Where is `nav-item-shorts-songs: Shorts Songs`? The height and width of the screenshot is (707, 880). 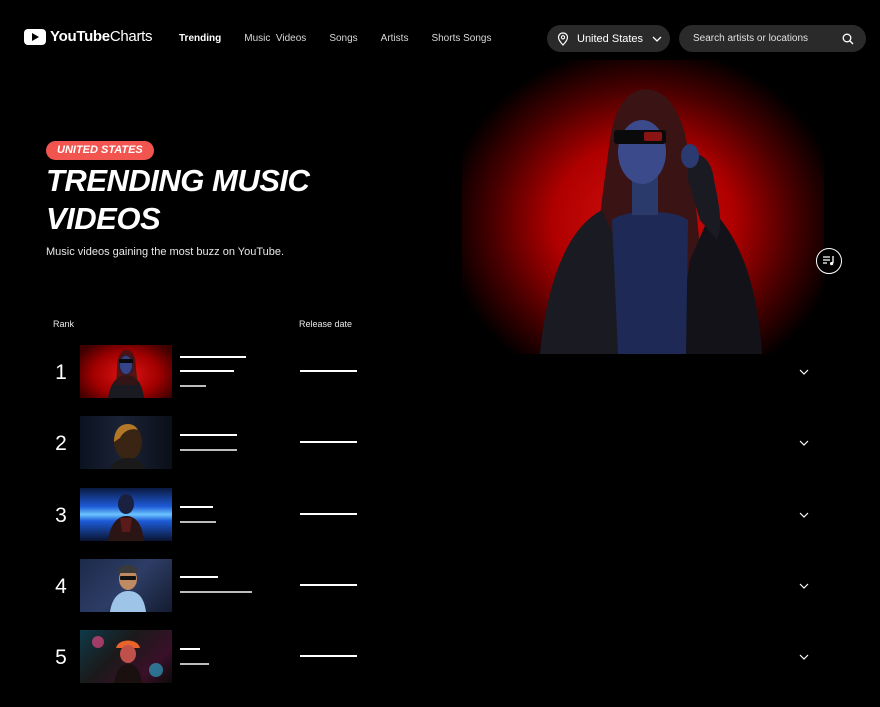
nav-item-shorts-songs: Shorts Songs is located at coordinates (461, 38).